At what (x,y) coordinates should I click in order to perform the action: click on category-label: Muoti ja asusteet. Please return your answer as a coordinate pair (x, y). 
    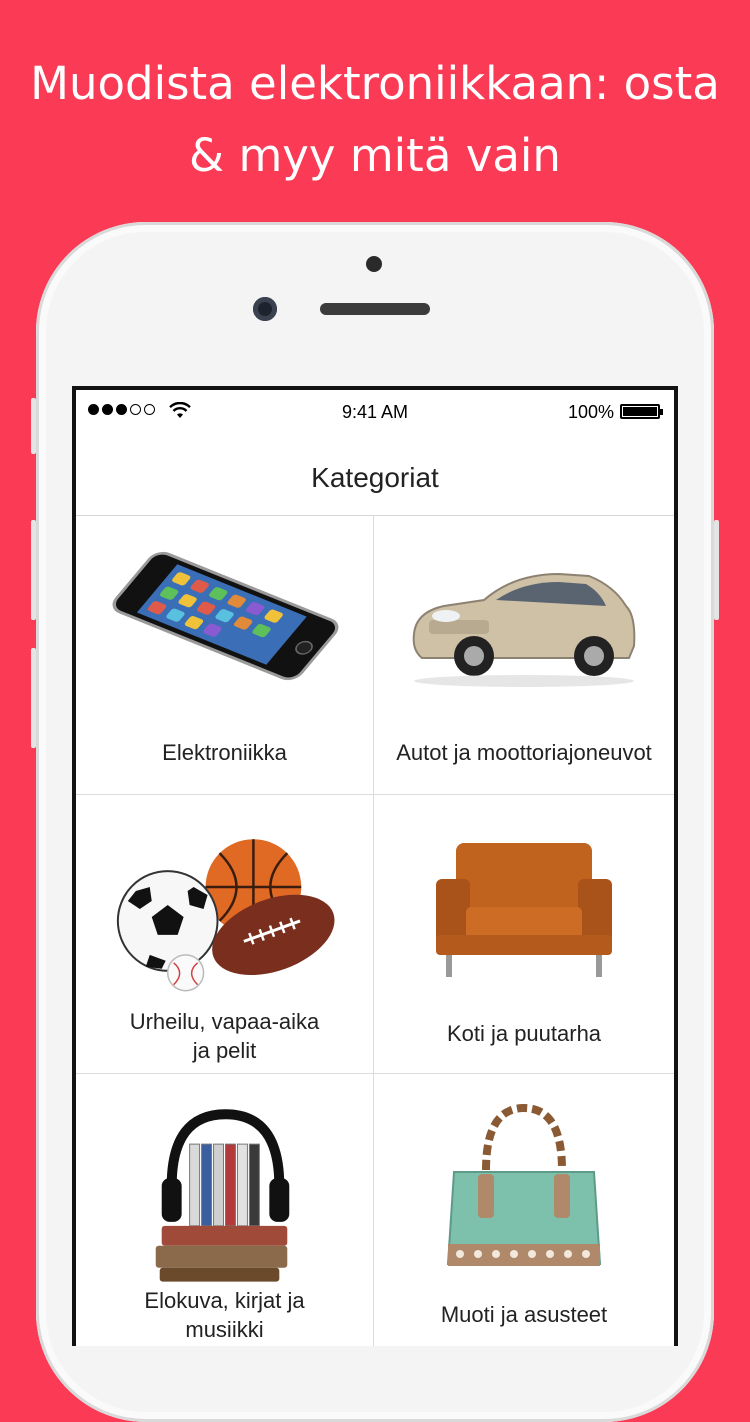
    Looking at the image, I should click on (524, 1314).